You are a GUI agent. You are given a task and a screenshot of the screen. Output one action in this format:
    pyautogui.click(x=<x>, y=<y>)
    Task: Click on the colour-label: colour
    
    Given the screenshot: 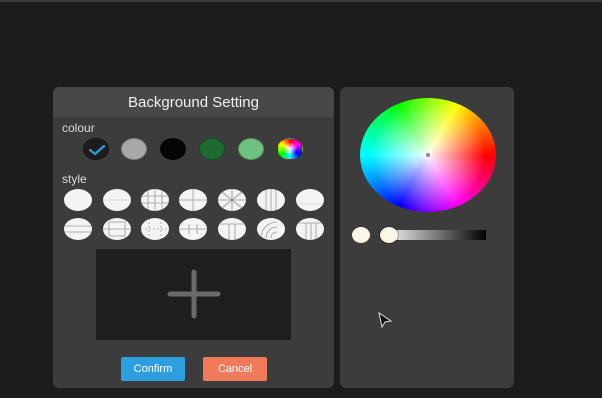 What is the action you would take?
    pyautogui.click(x=78, y=128)
    